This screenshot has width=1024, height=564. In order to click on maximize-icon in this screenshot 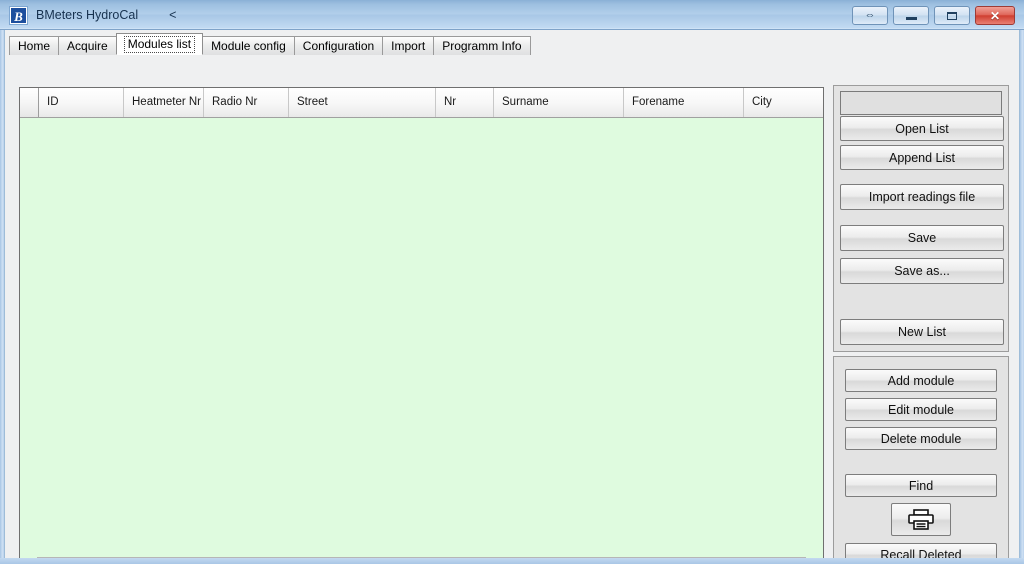, I will do `click(952, 15)`.